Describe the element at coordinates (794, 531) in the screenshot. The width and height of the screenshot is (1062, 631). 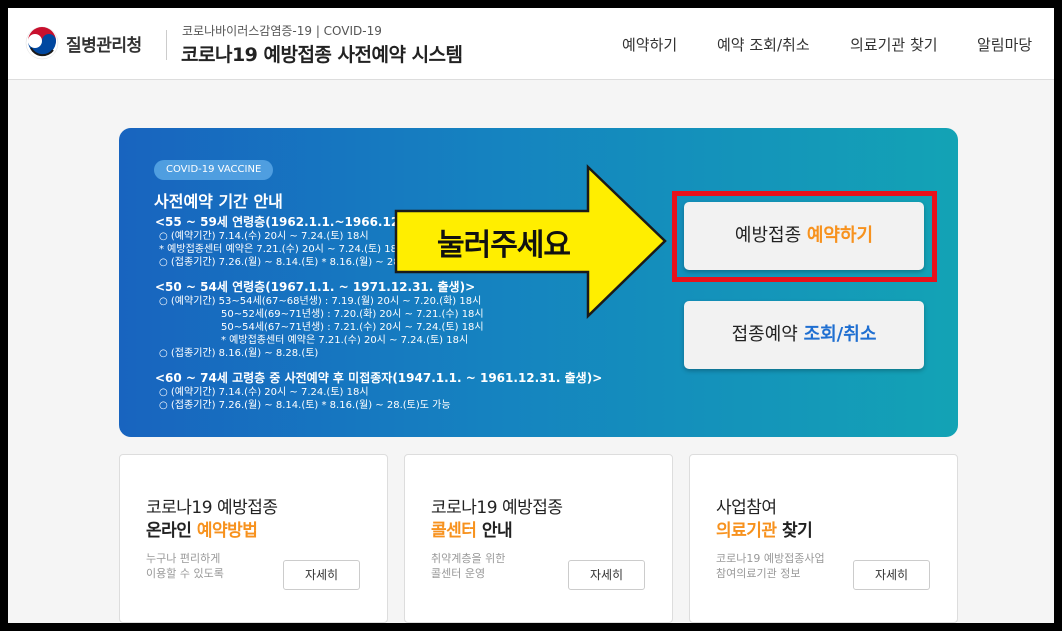
I see `card-title-post: 찾기` at that location.